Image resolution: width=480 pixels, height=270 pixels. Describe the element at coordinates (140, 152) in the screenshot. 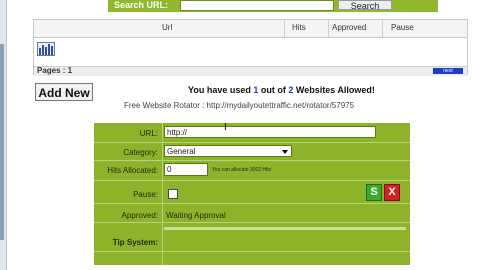

I see `category-label: Category:` at that location.